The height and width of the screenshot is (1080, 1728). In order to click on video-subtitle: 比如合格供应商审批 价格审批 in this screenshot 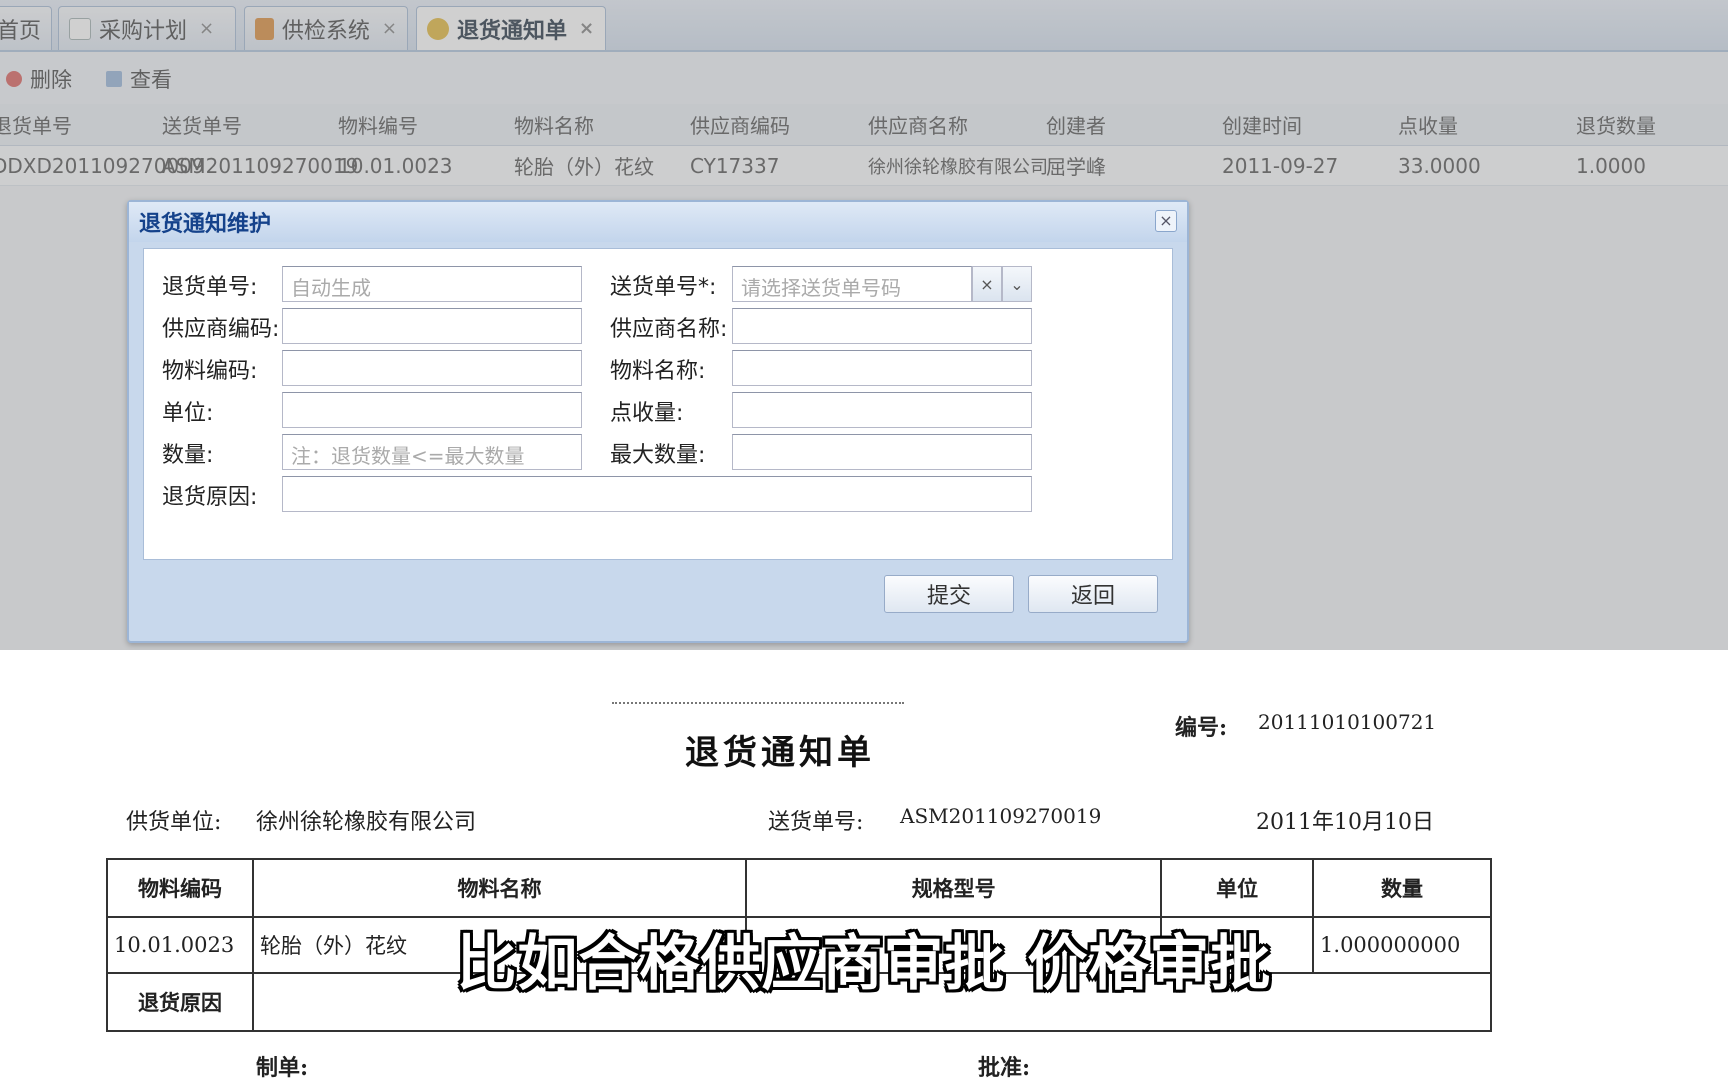, I will do `click(864, 964)`.